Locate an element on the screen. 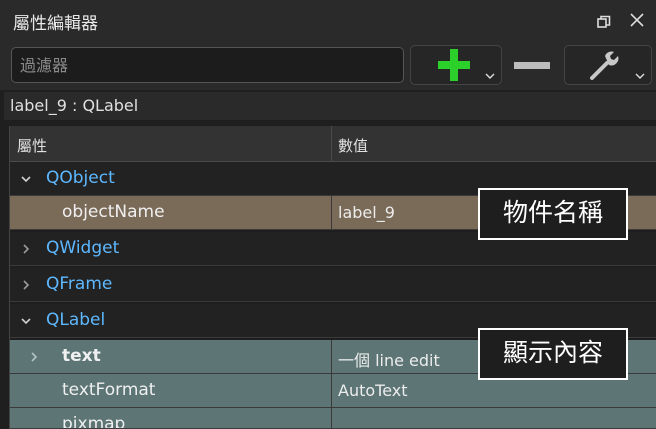  configure-button is located at coordinates (608, 65).